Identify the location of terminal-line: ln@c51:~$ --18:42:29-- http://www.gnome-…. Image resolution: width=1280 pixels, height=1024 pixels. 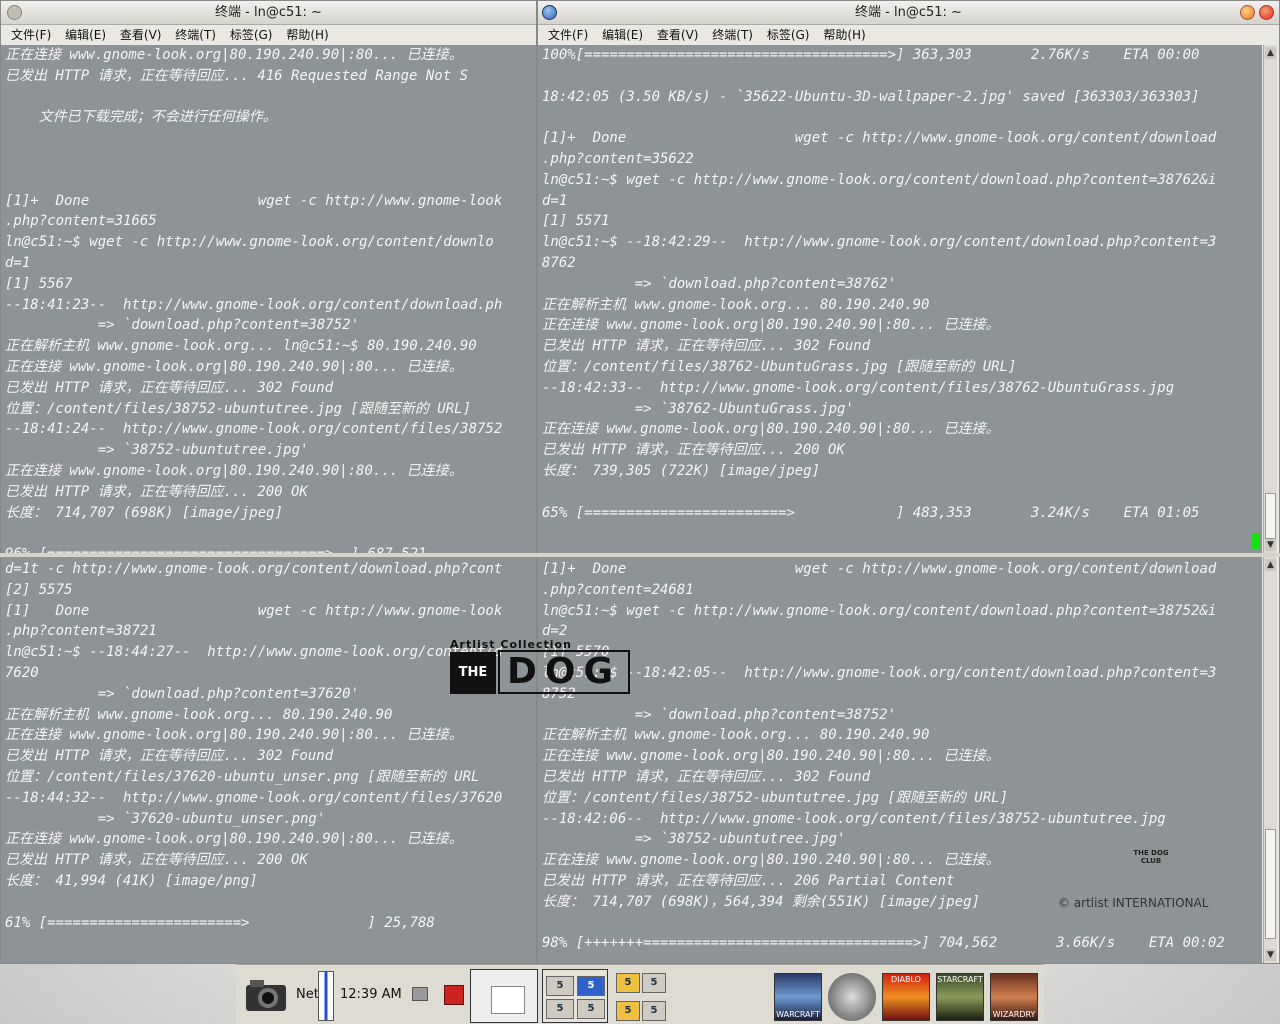
(879, 242).